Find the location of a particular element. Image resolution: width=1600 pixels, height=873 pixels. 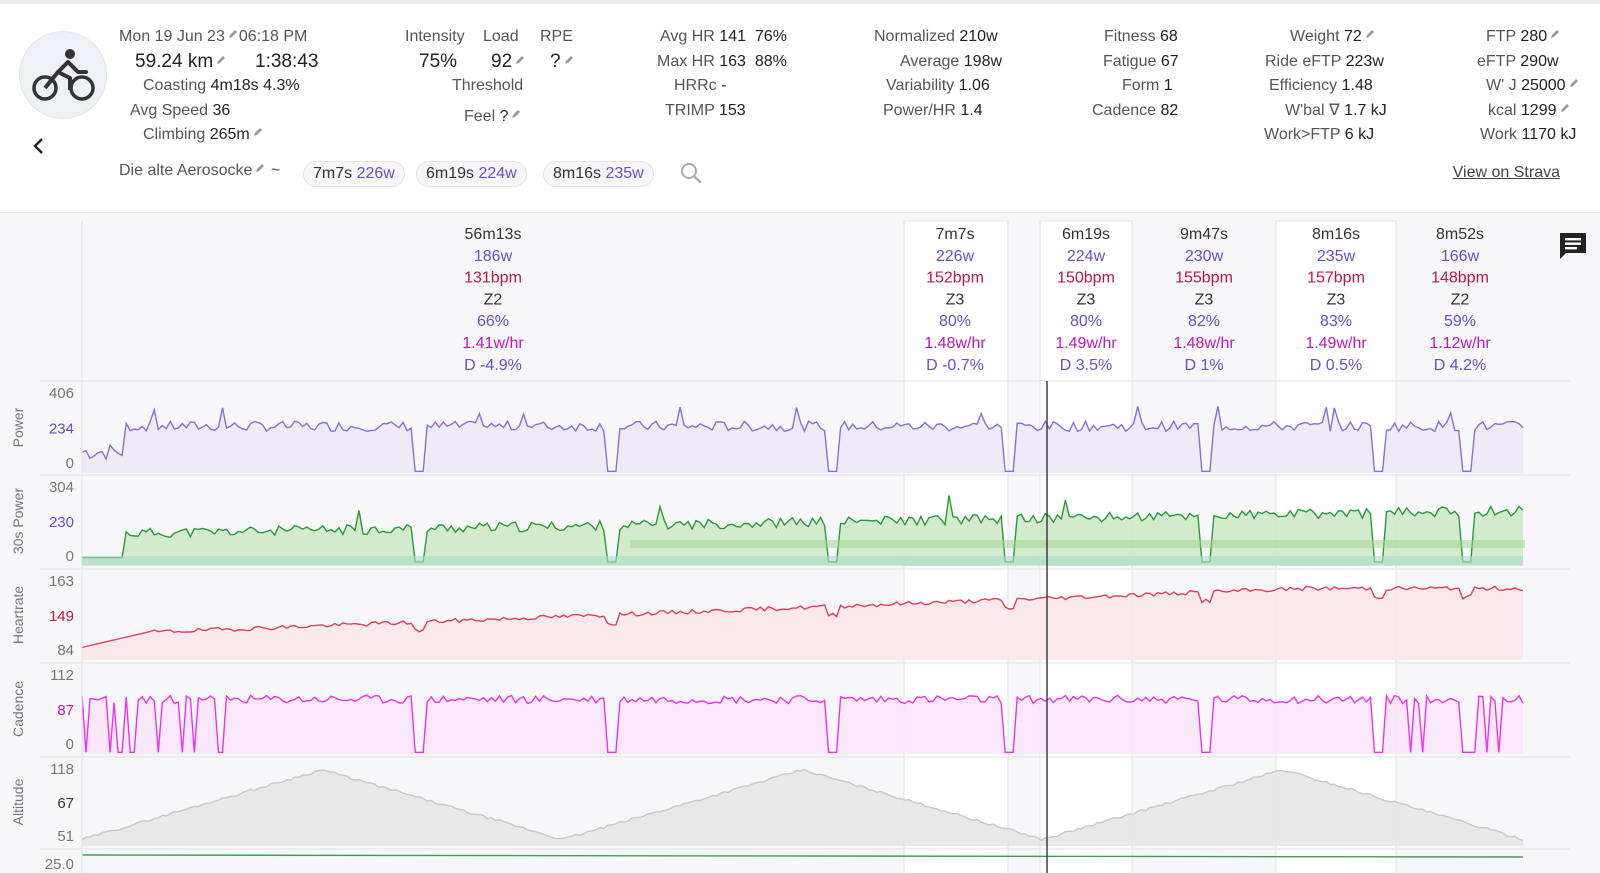

activity-distance: 59.24 km is located at coordinates (181, 62).